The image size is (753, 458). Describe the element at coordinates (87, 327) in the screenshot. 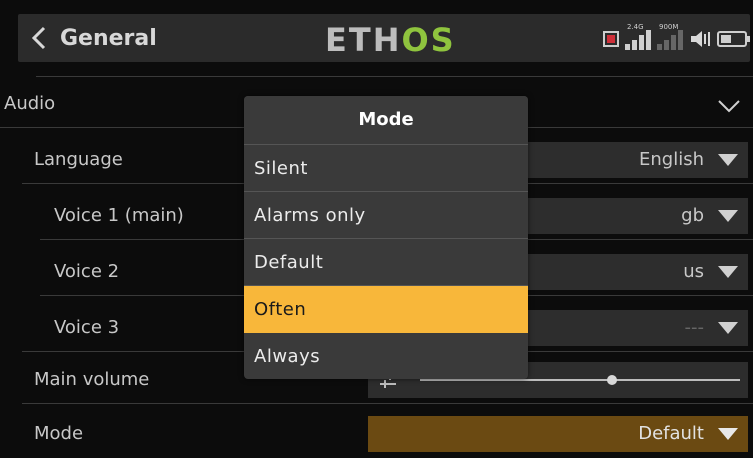

I see `row-label: Voice 3` at that location.